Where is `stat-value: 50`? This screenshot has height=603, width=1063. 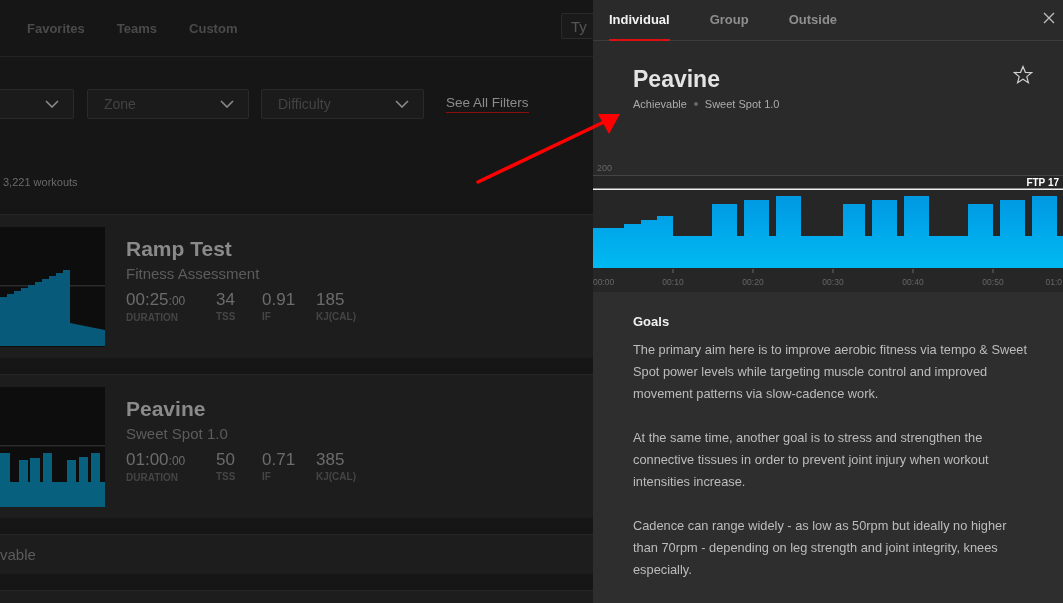
stat-value: 50 is located at coordinates (226, 460).